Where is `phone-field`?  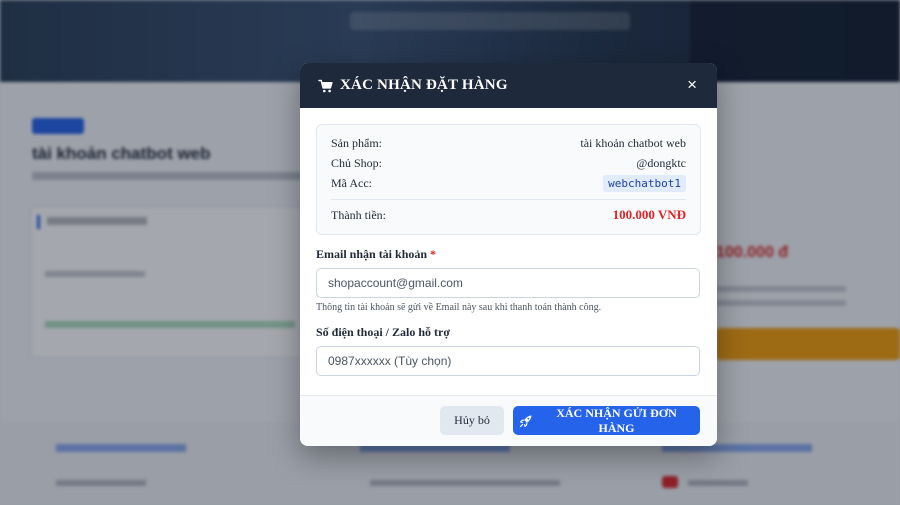
phone-field is located at coordinates (508, 361).